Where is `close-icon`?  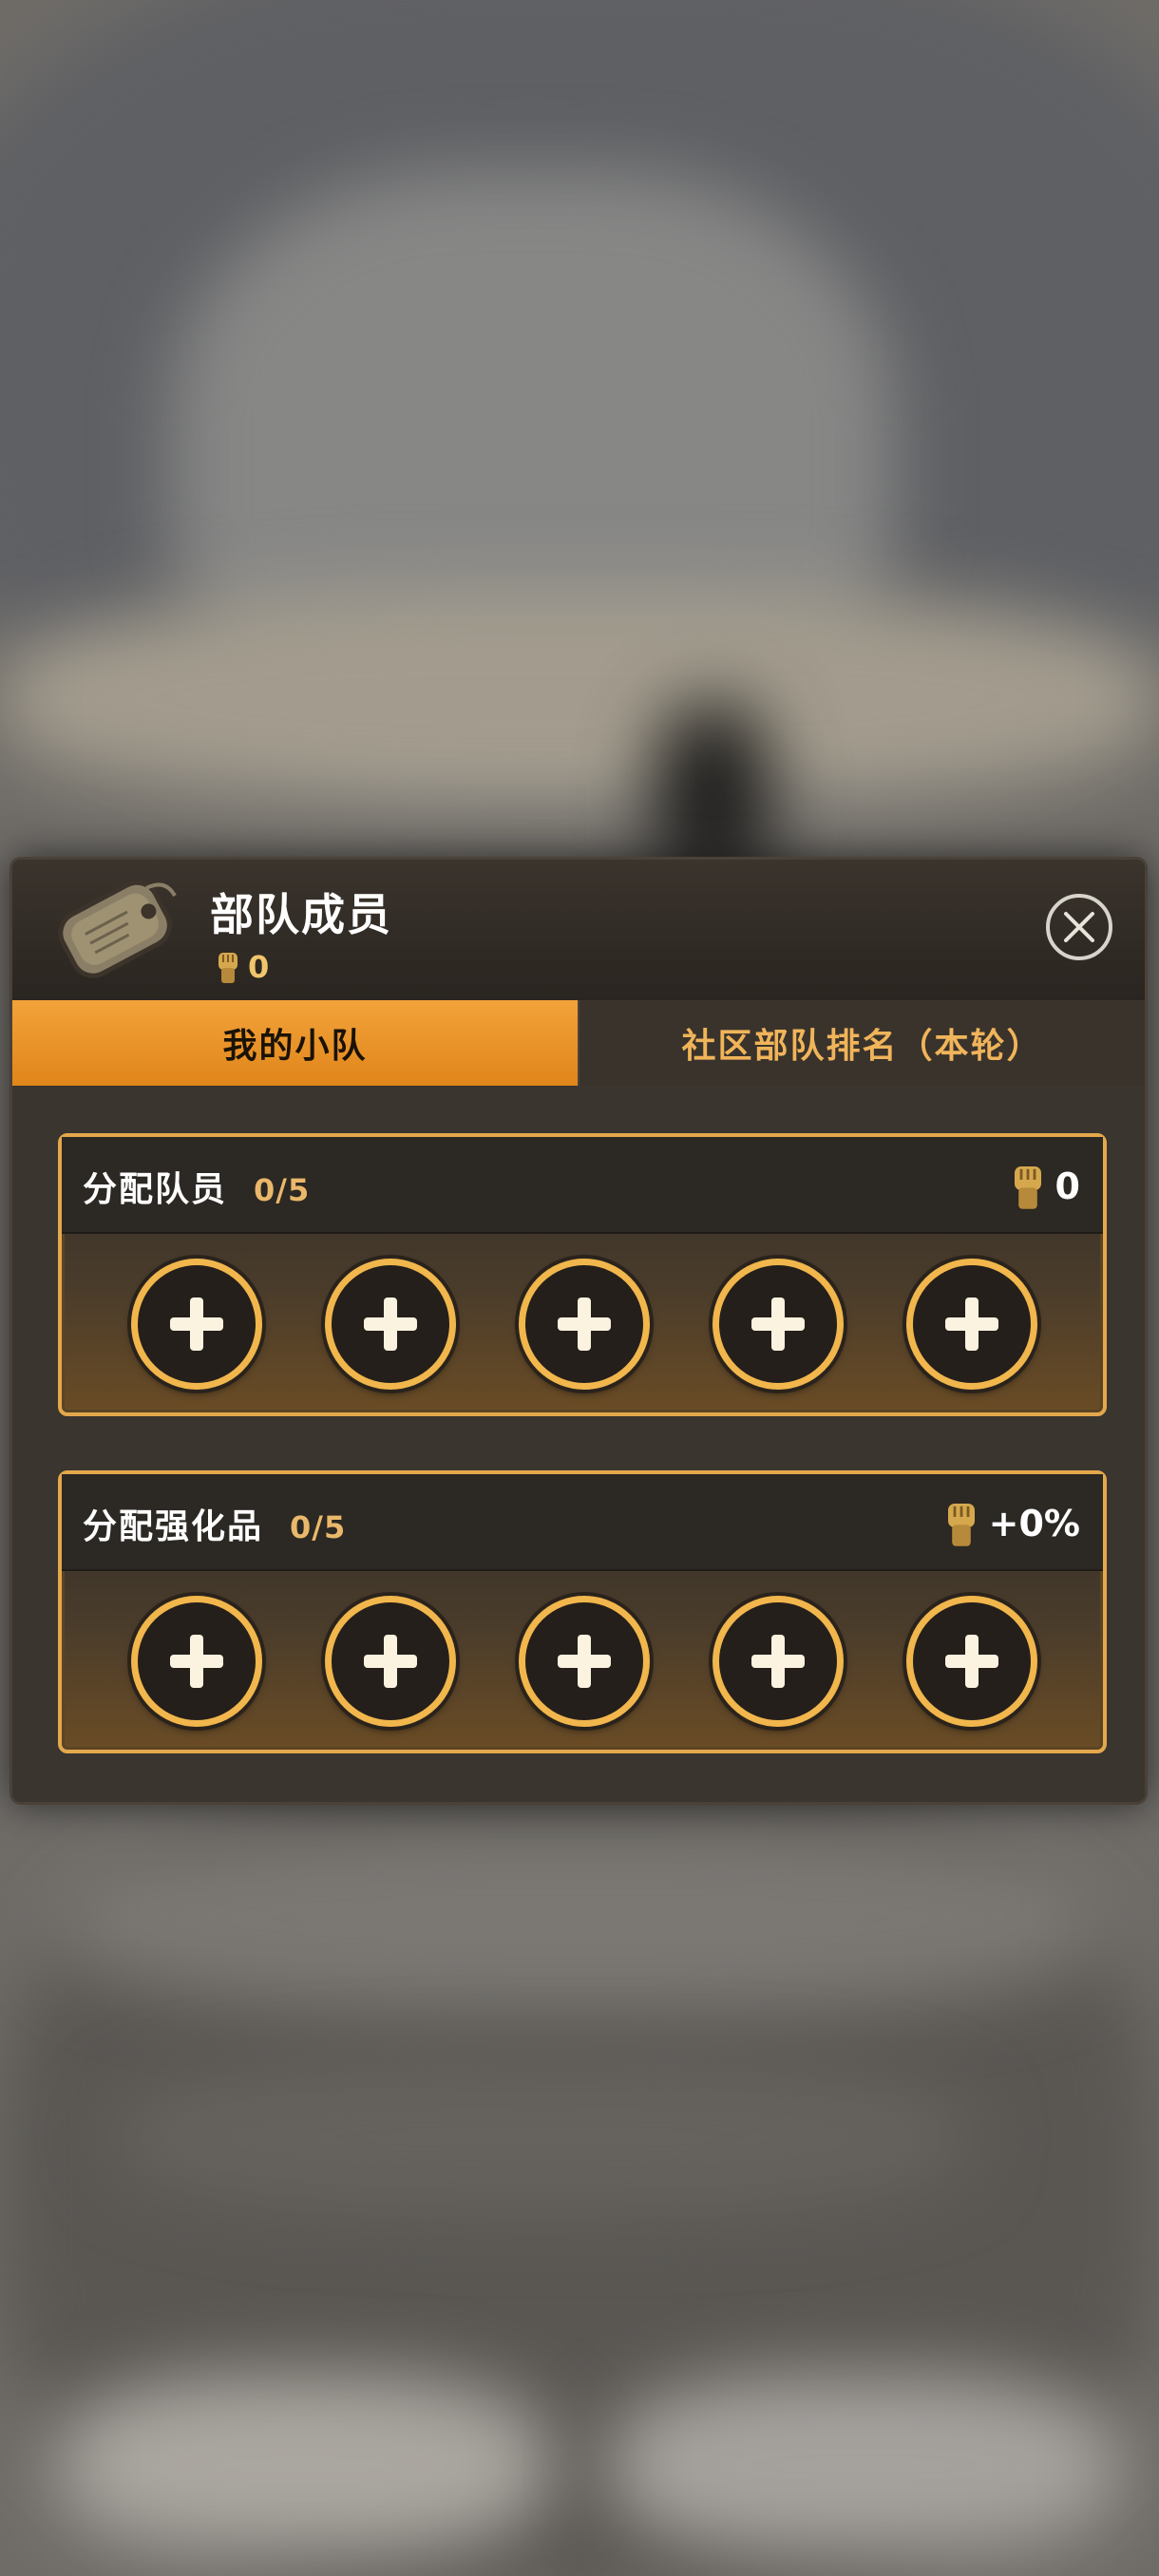 close-icon is located at coordinates (1079, 927).